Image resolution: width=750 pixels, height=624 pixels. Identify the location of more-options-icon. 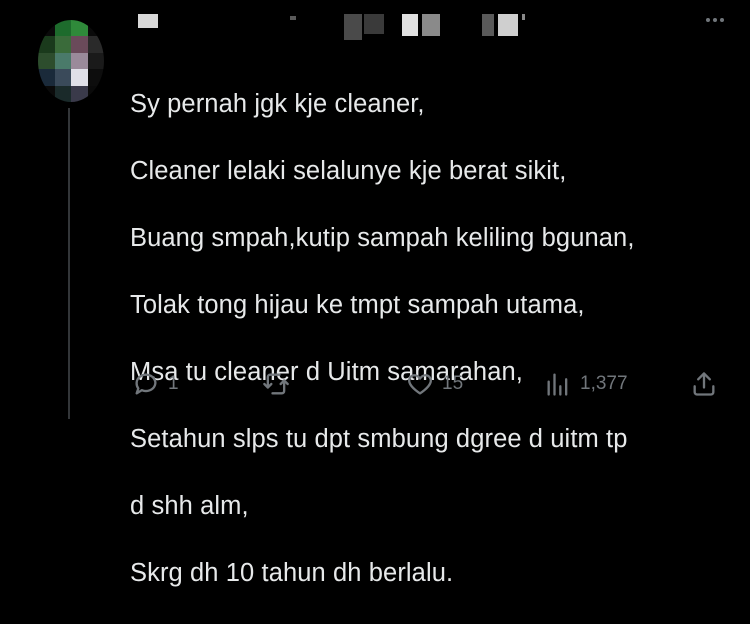
(715, 20).